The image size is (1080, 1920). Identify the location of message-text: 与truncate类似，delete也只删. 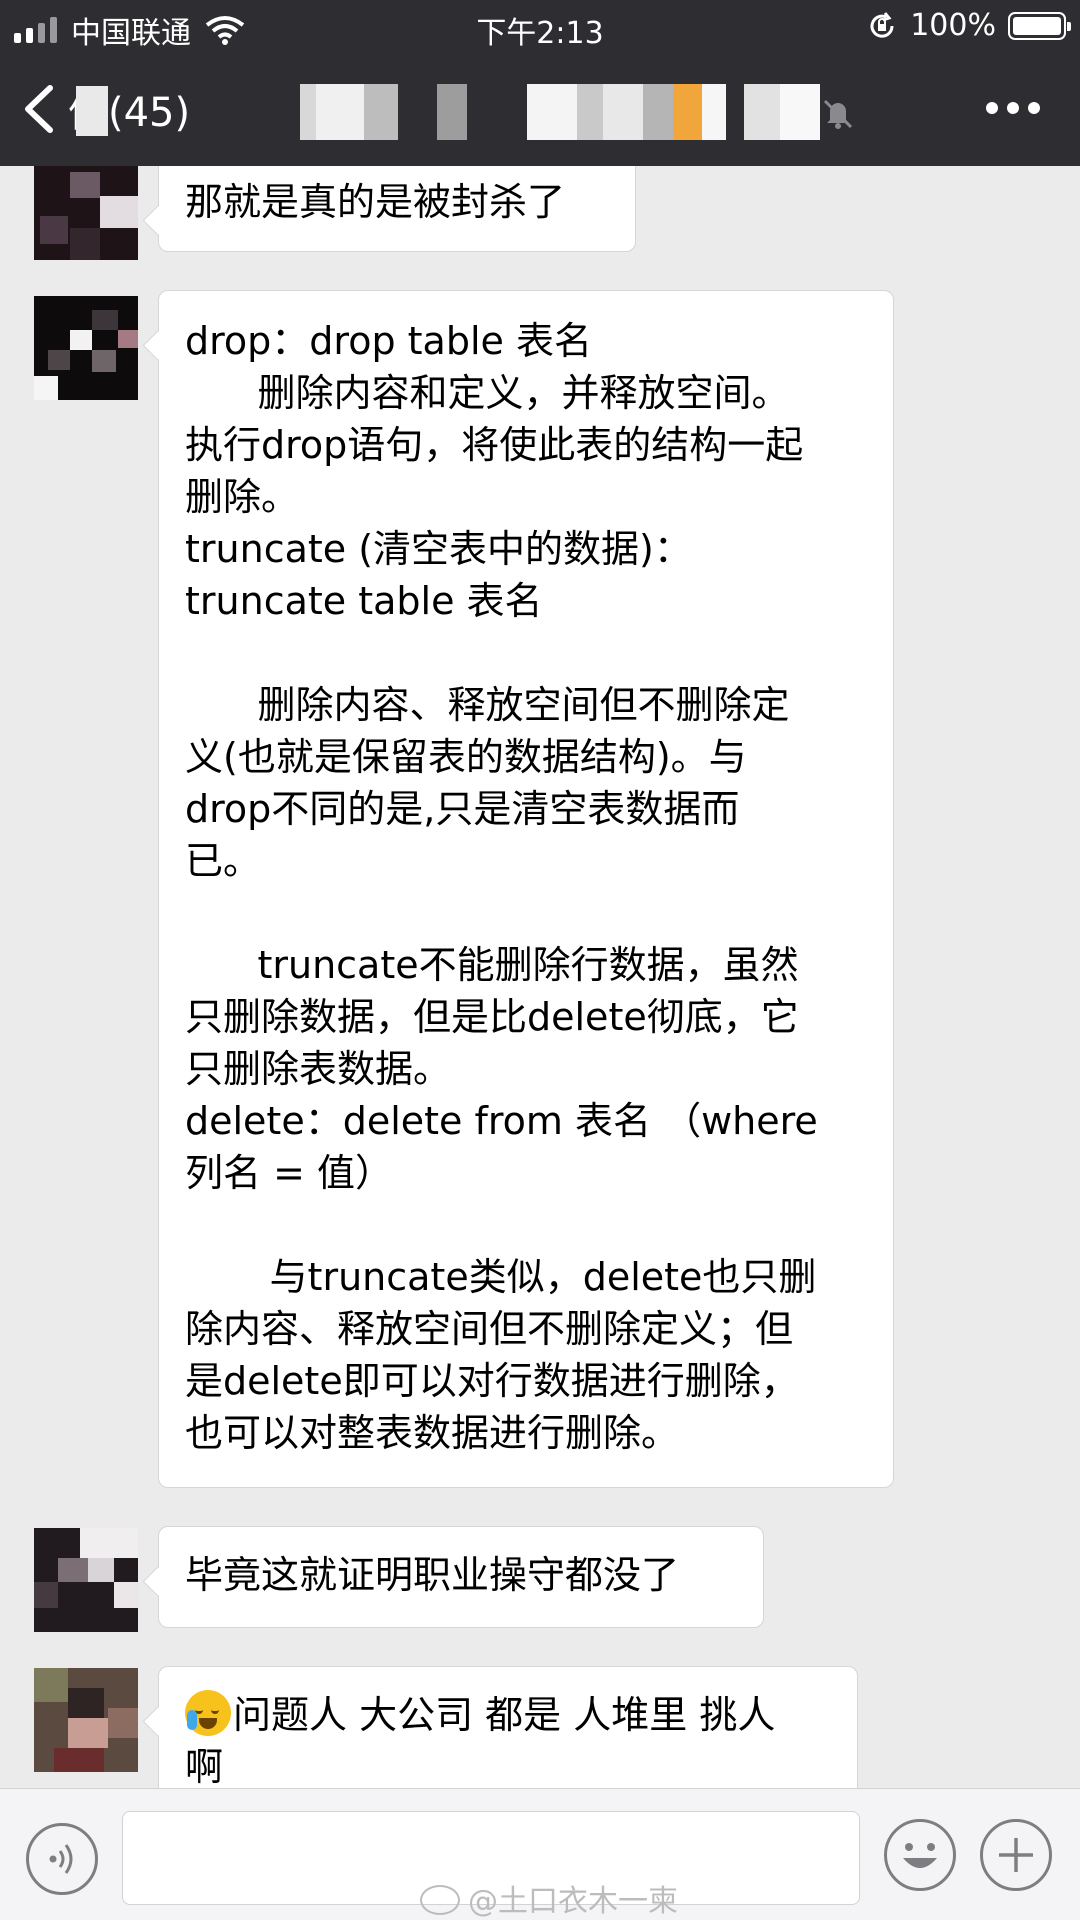
(501, 1277).